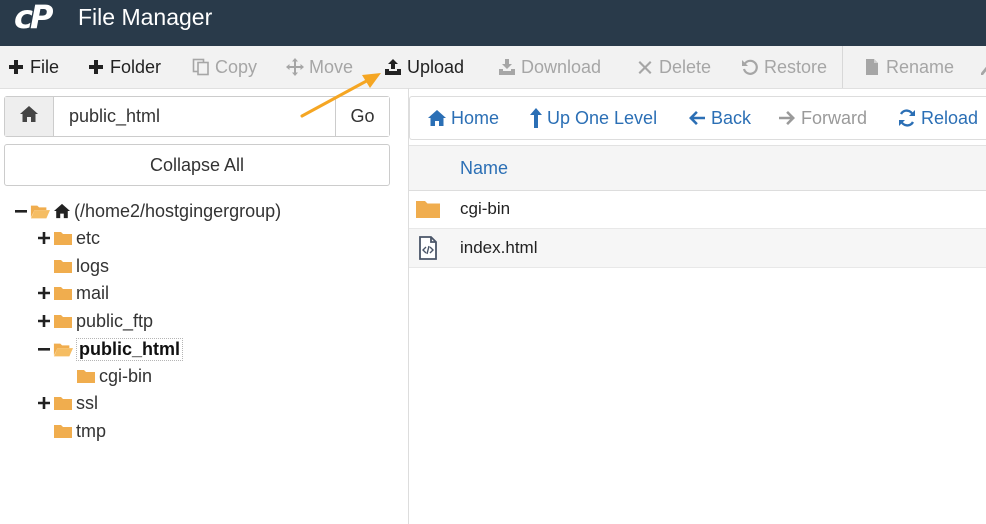  What do you see at coordinates (834, 117) in the screenshot?
I see `forward-label: Forward` at bounding box center [834, 117].